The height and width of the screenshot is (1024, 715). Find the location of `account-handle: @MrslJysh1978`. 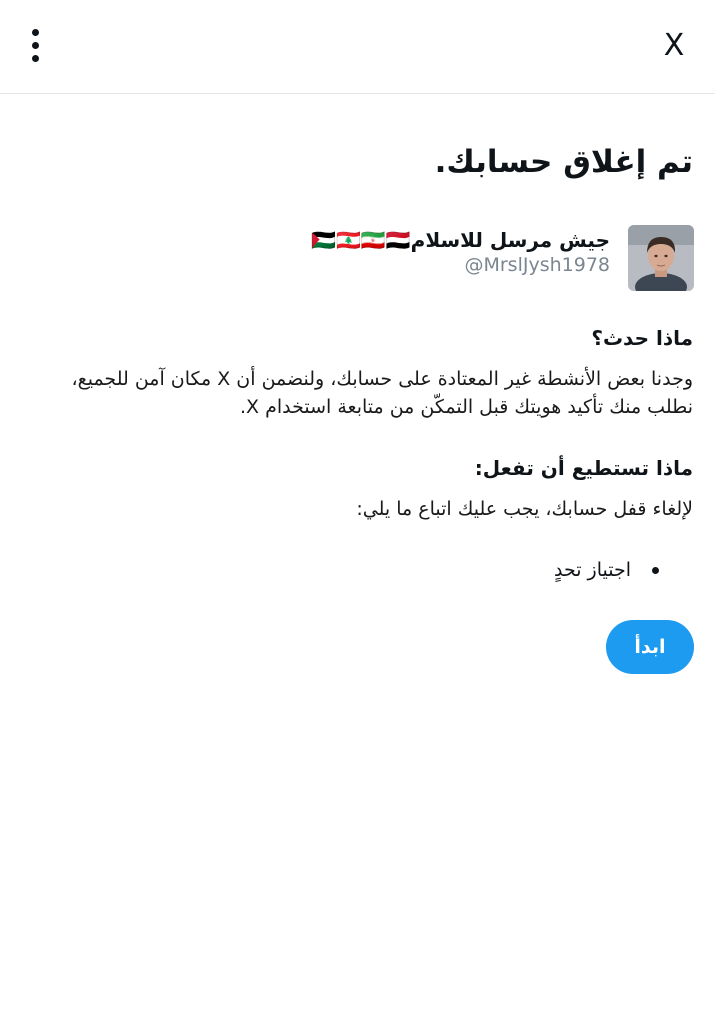

account-handle: @MrslJysh1978 is located at coordinates (537, 265).